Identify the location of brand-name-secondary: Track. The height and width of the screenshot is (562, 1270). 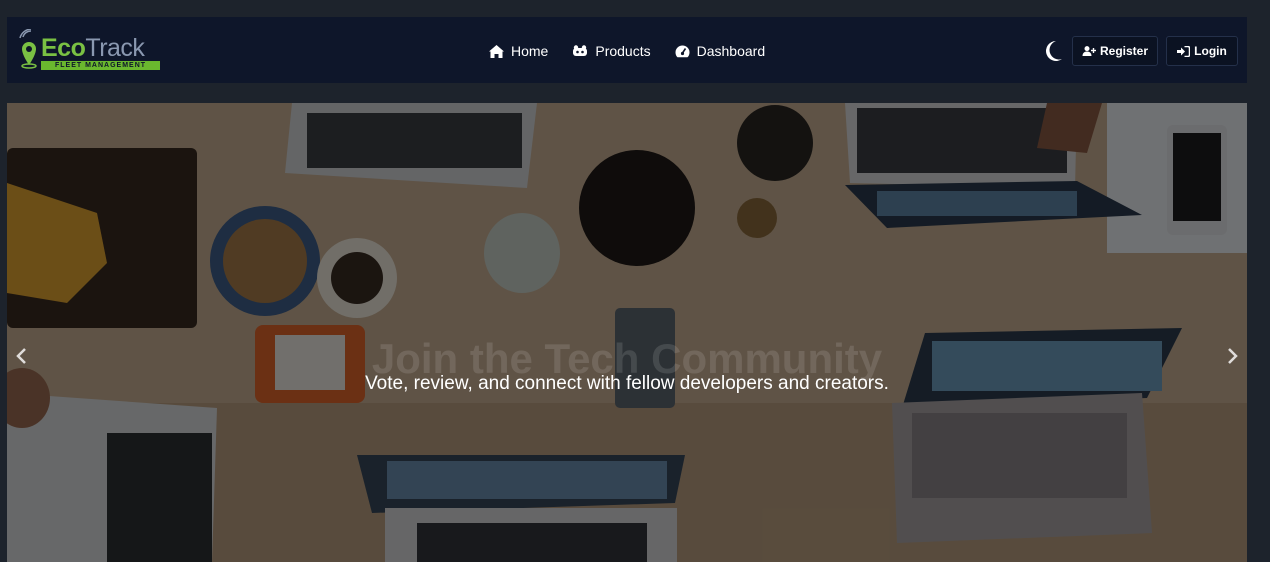
(115, 48).